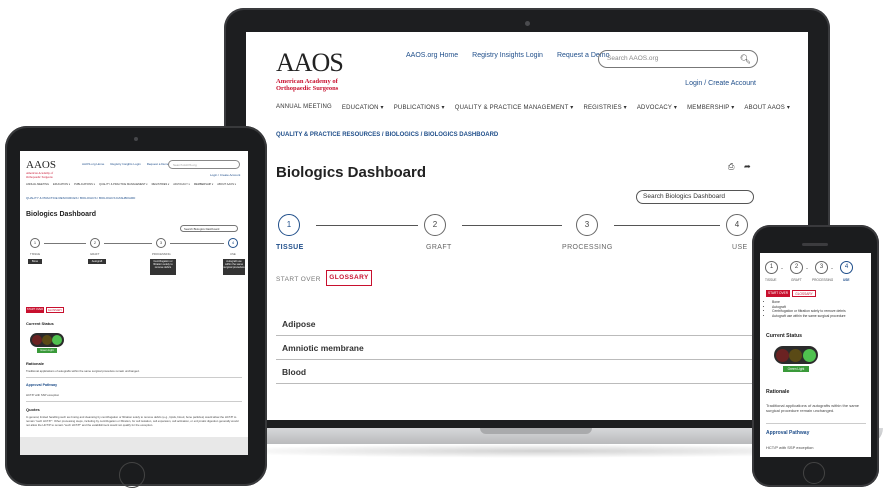  I want to click on amber-light-icon, so click(47, 340).